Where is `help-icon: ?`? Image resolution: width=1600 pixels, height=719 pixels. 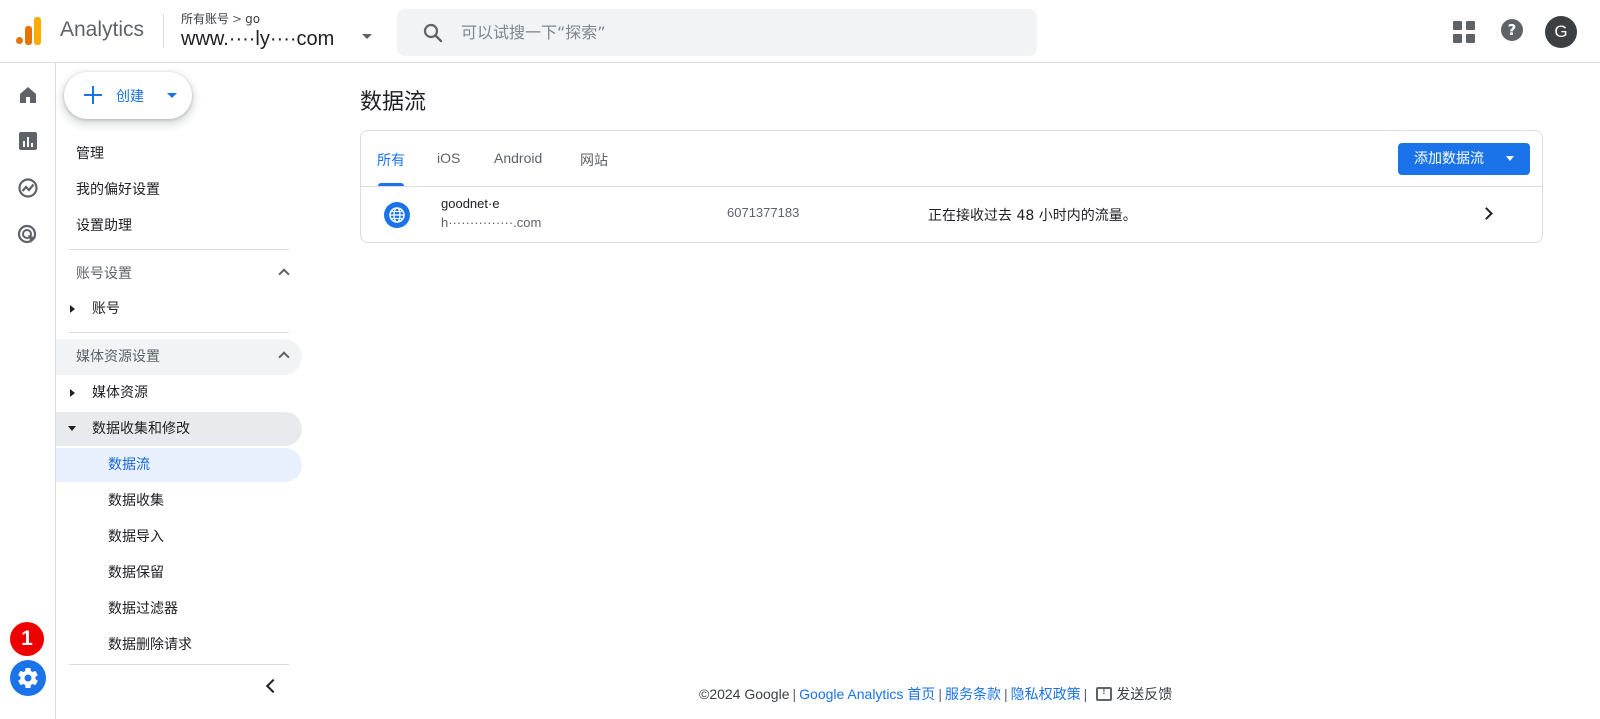 help-icon: ? is located at coordinates (1512, 30).